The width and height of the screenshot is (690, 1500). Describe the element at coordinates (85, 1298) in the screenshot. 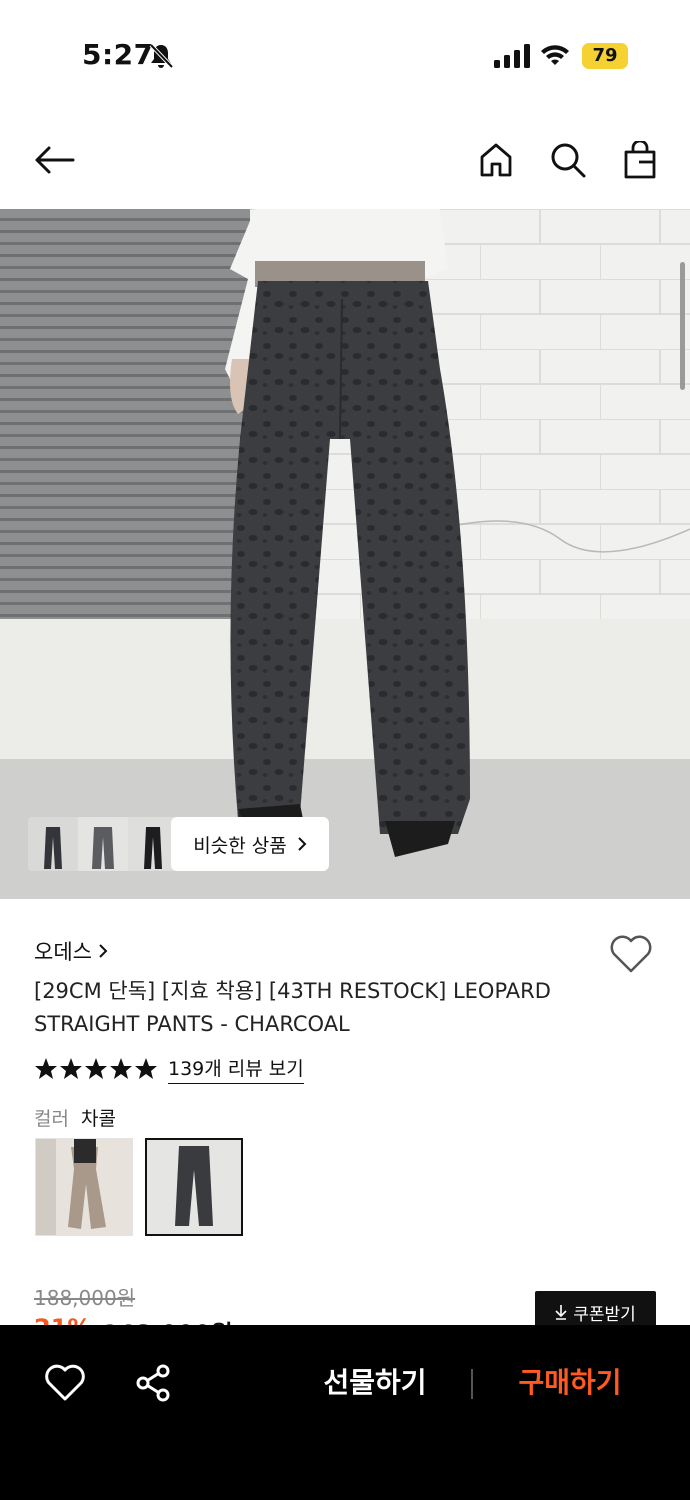

I see `original-price: 188,000원` at that location.